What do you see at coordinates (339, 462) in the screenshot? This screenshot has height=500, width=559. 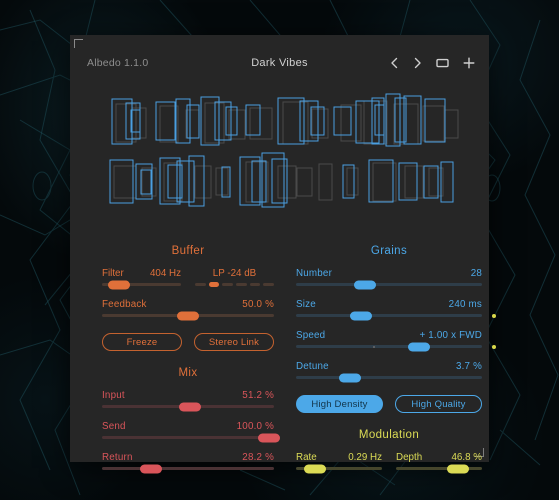 I see `rate-control: Rate 0.29 Hz` at bounding box center [339, 462].